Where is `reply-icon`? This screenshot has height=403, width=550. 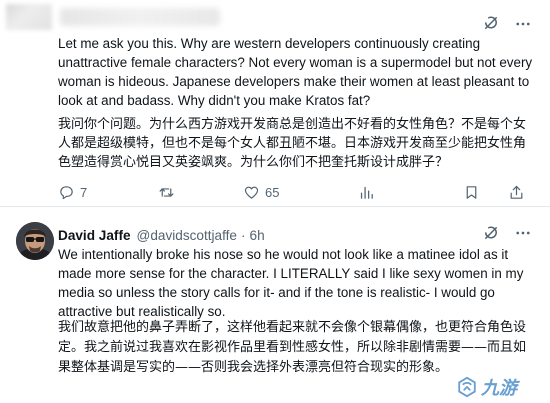 reply-icon is located at coordinates (66, 192).